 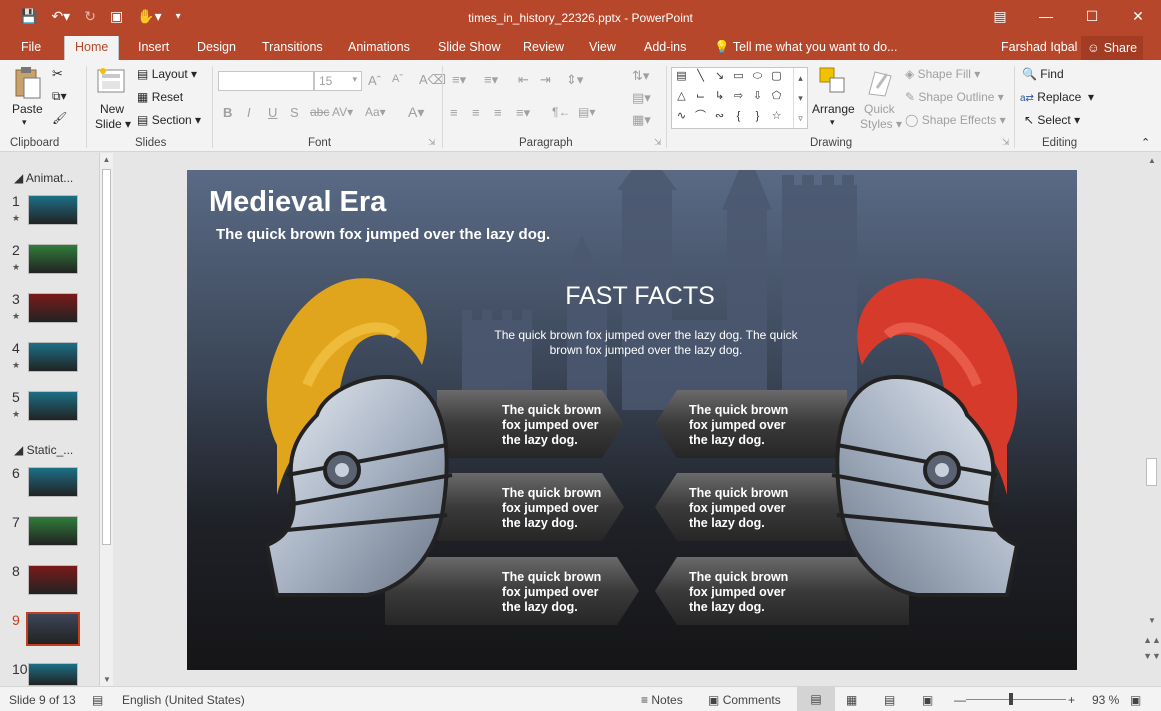 I want to click on quick-styles-label-1: Quick, so click(x=879, y=109).